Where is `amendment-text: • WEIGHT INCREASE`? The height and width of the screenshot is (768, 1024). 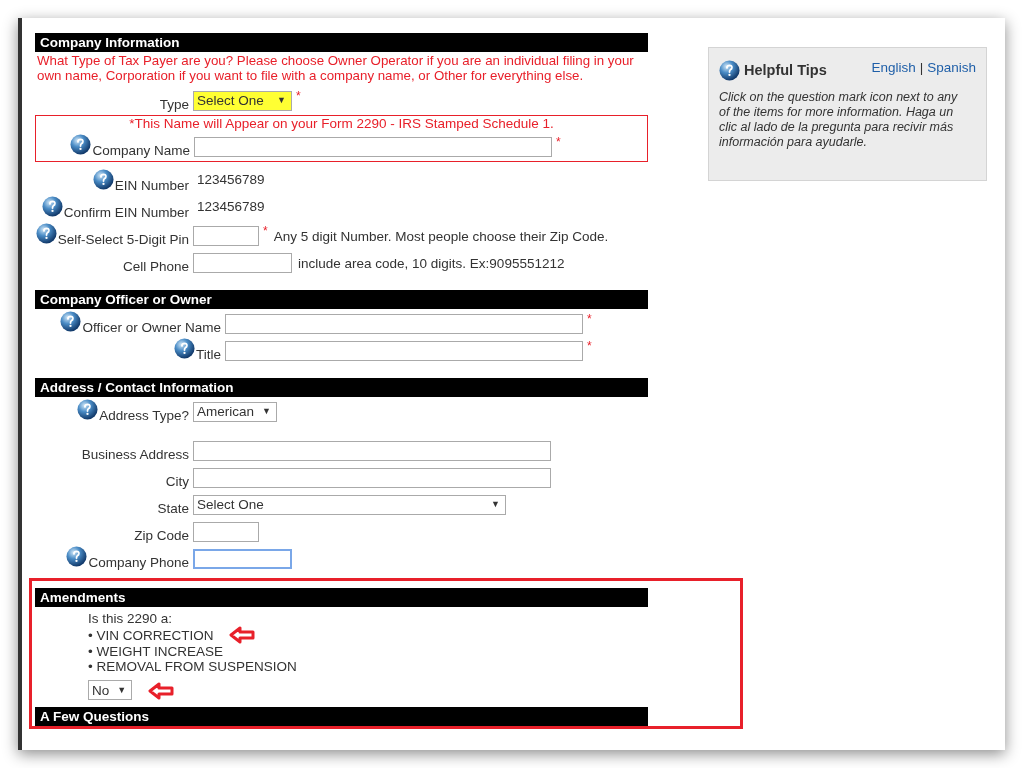
amendment-text: • WEIGHT INCREASE is located at coordinates (155, 651).